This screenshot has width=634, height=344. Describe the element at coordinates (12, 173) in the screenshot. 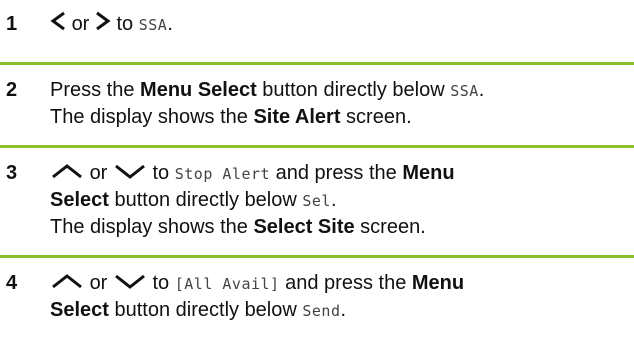

I see `step-number: 3` at that location.